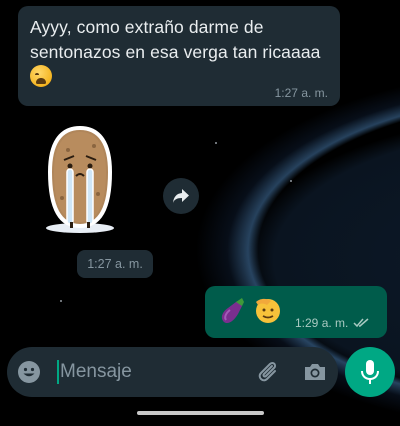  What do you see at coordinates (315, 372) in the screenshot?
I see `camera-icon` at bounding box center [315, 372].